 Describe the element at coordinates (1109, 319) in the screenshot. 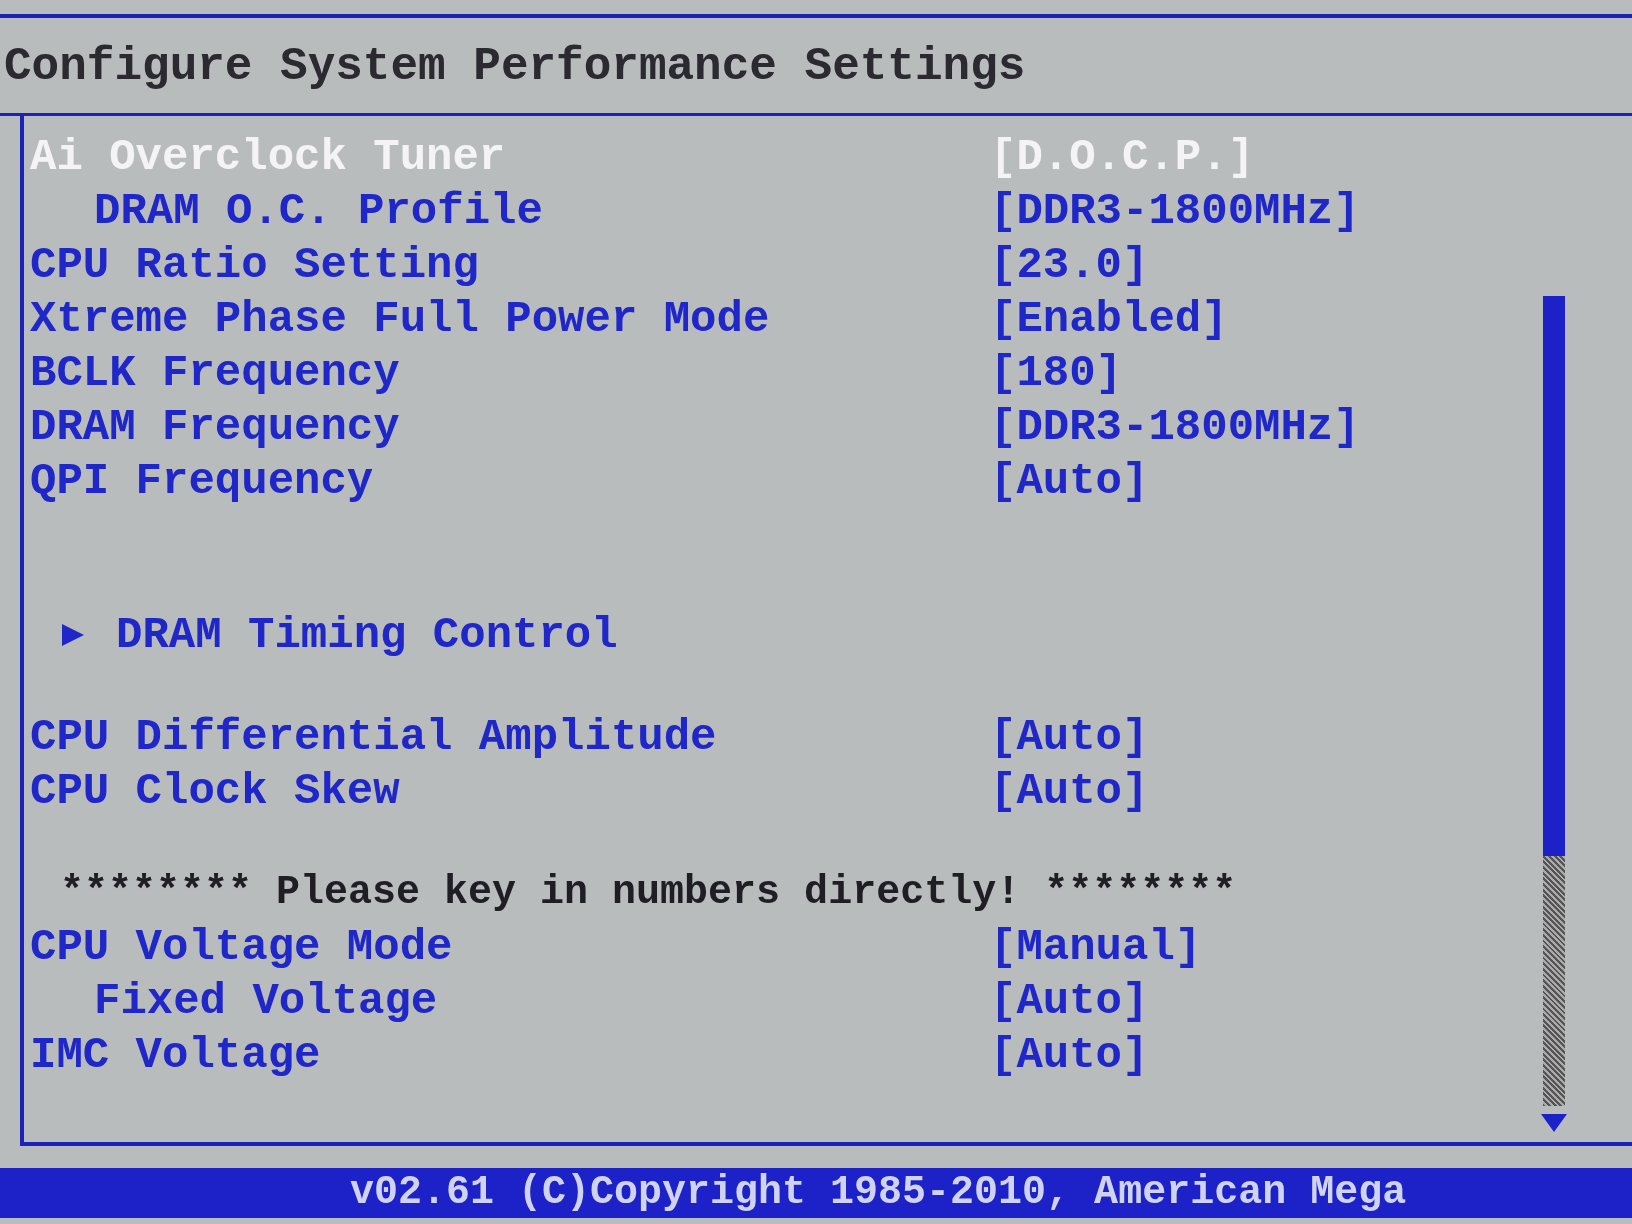

I see `setting-value: [Enabled]` at that location.